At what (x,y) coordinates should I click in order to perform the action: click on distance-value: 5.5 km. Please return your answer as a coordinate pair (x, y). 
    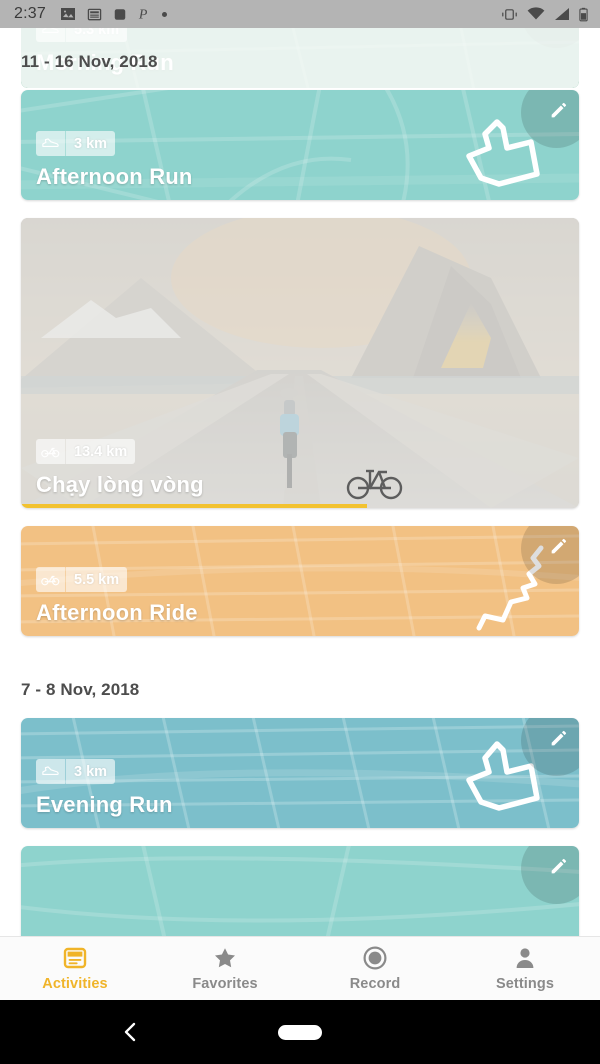
    Looking at the image, I should click on (97, 579).